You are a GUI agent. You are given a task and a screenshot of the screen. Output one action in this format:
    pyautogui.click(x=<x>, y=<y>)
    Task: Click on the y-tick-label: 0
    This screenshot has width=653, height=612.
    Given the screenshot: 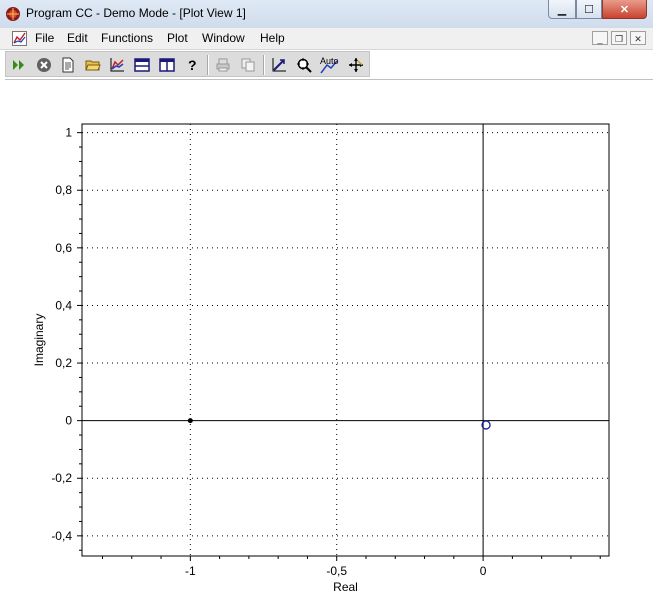 What is the action you would take?
    pyautogui.click(x=68, y=421)
    